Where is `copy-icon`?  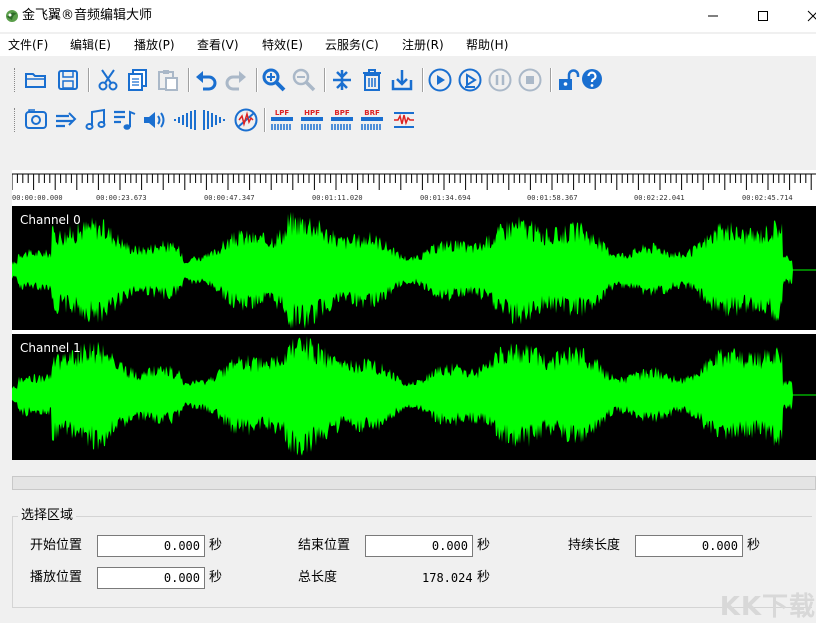 copy-icon is located at coordinates (137, 80).